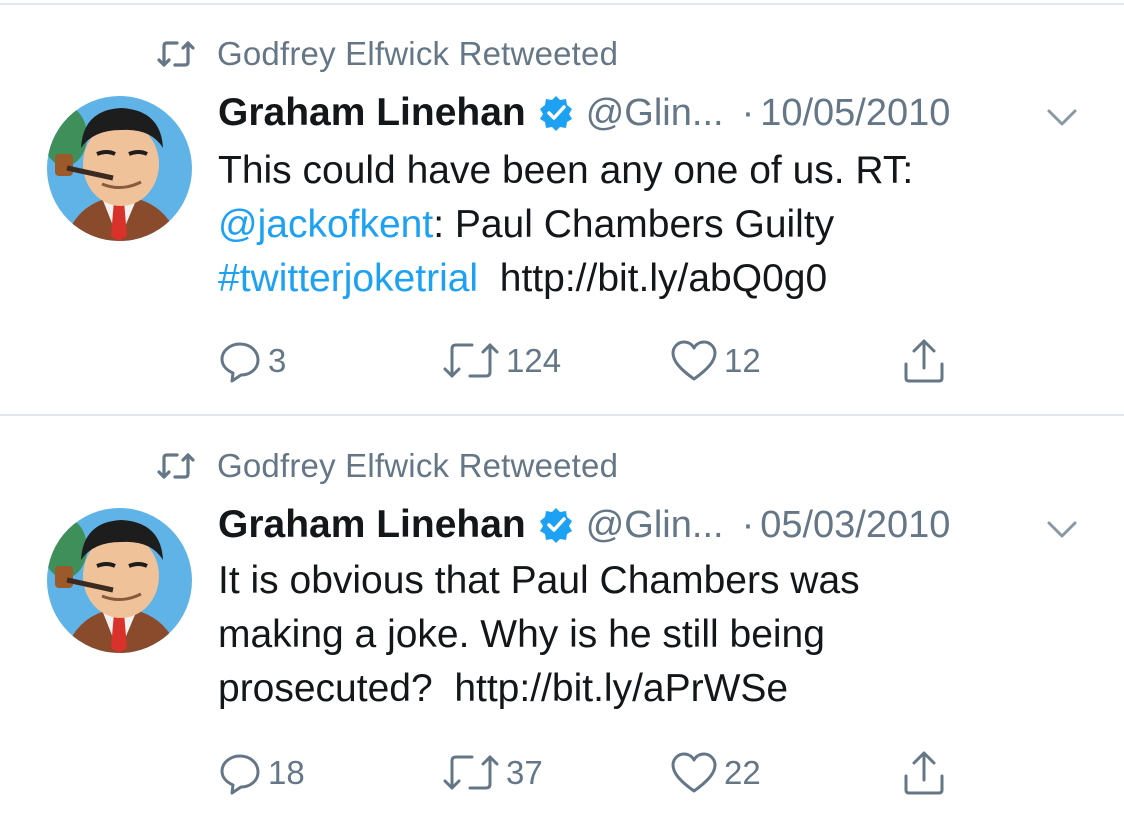 The height and width of the screenshot is (824, 1124). I want to click on hashtag-link: #twitterjoketrial, so click(348, 278).